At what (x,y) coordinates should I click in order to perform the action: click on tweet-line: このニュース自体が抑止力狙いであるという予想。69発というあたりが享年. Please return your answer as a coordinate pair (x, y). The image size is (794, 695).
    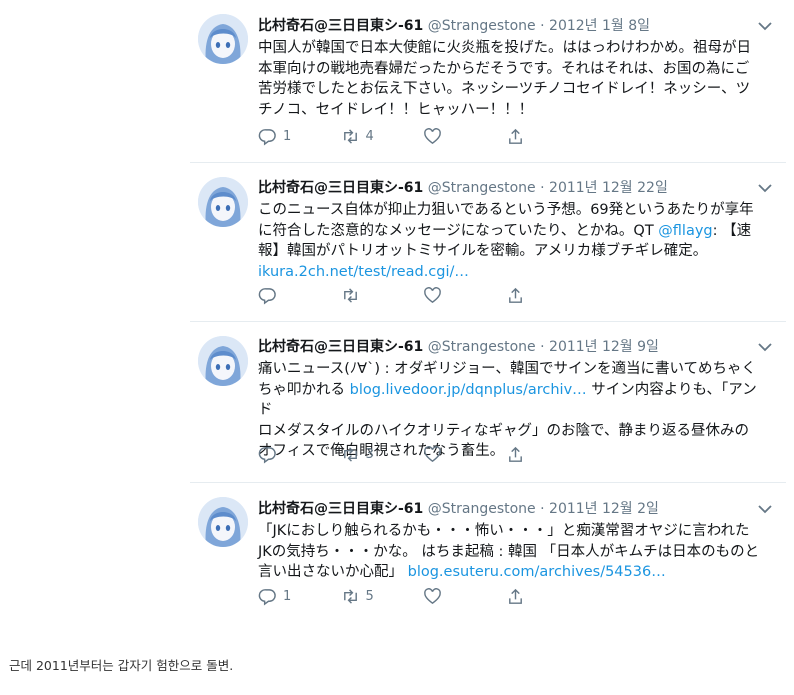
    Looking at the image, I should click on (506, 210).